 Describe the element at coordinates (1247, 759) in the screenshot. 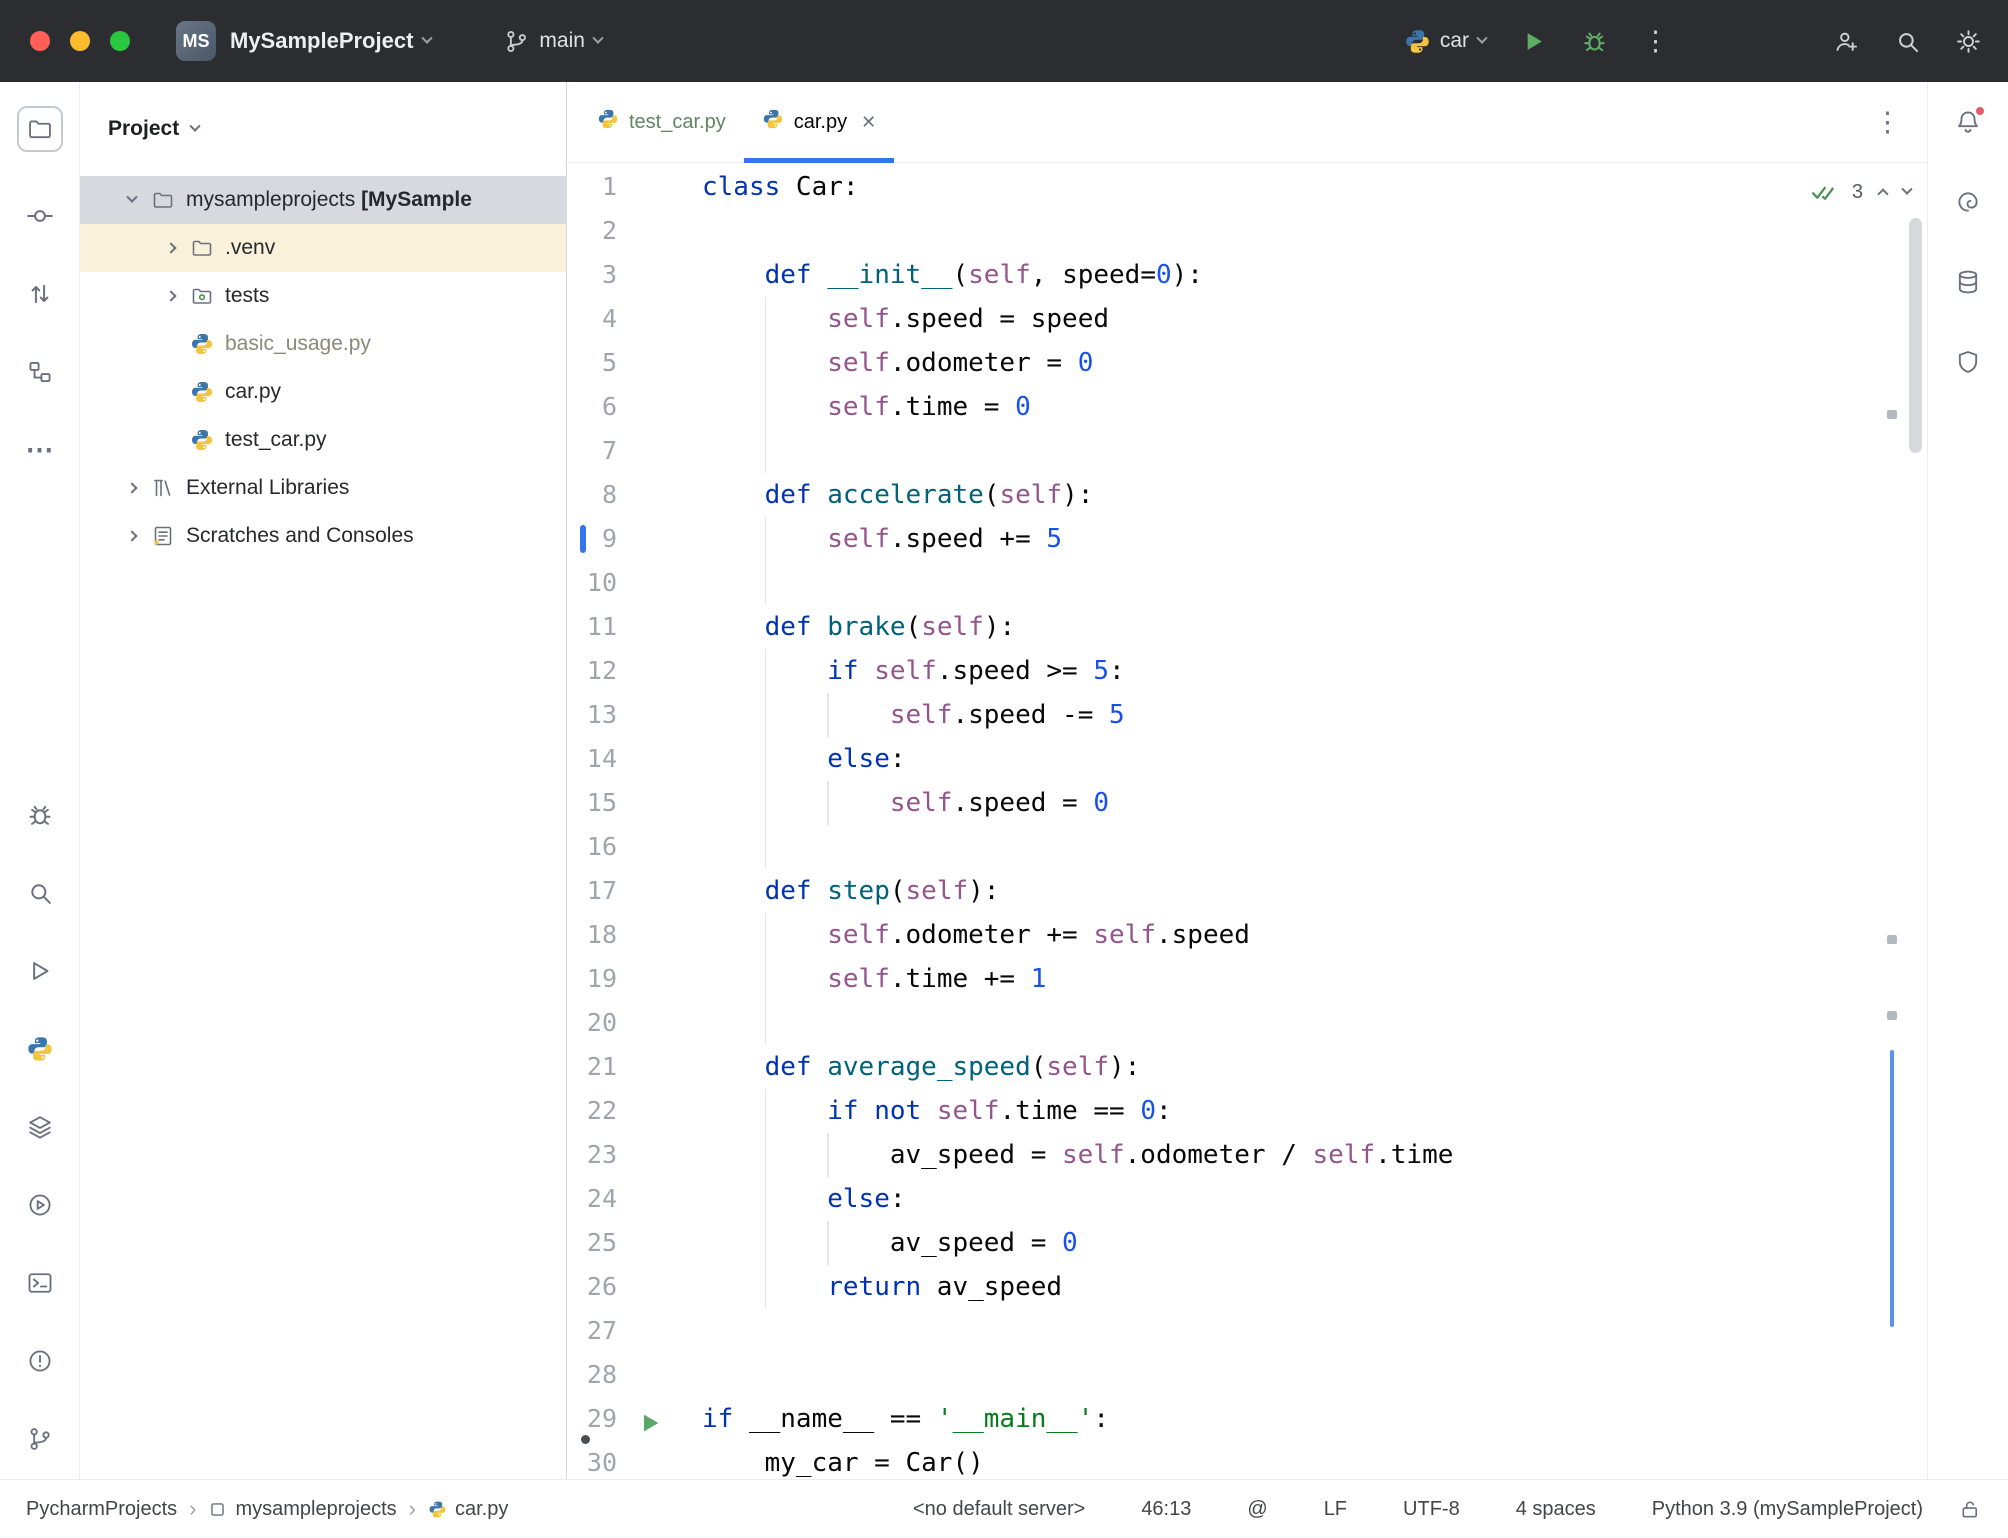

I see `code-line-14: 14 else:` at that location.